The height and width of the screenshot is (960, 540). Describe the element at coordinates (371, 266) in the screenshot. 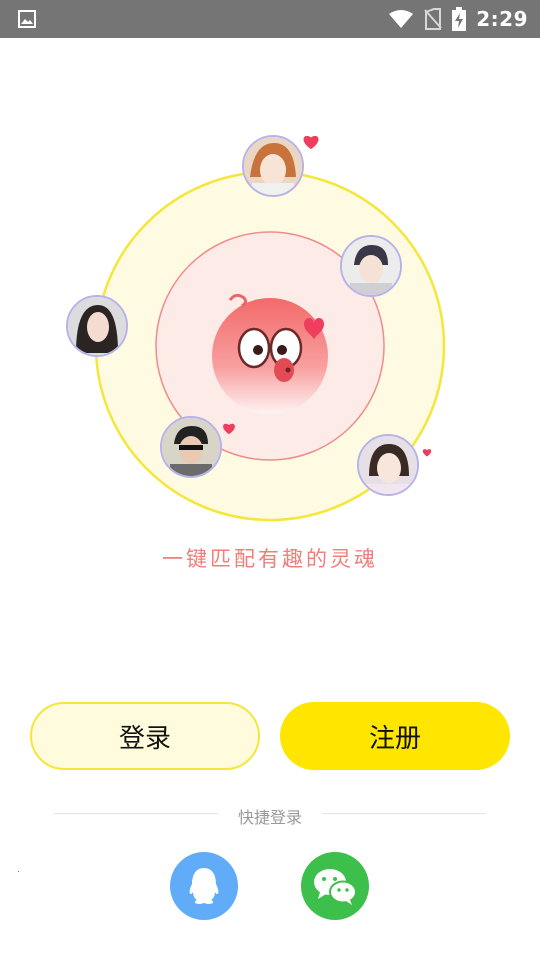

I see `avatar-right-upper` at that location.